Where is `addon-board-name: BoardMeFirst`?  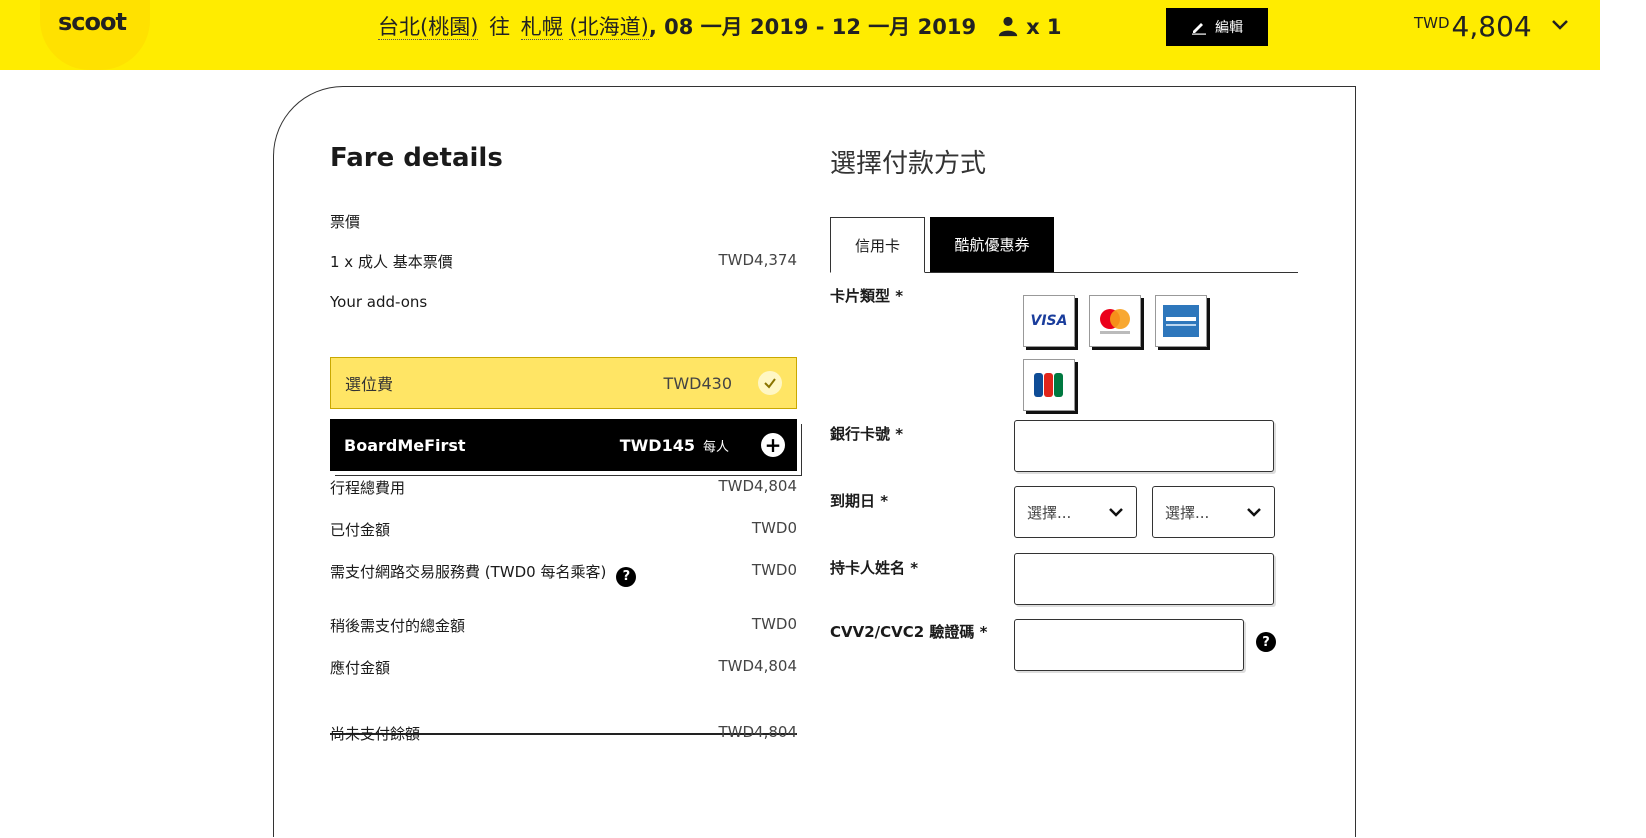 addon-board-name: BoardMeFirst is located at coordinates (405, 445).